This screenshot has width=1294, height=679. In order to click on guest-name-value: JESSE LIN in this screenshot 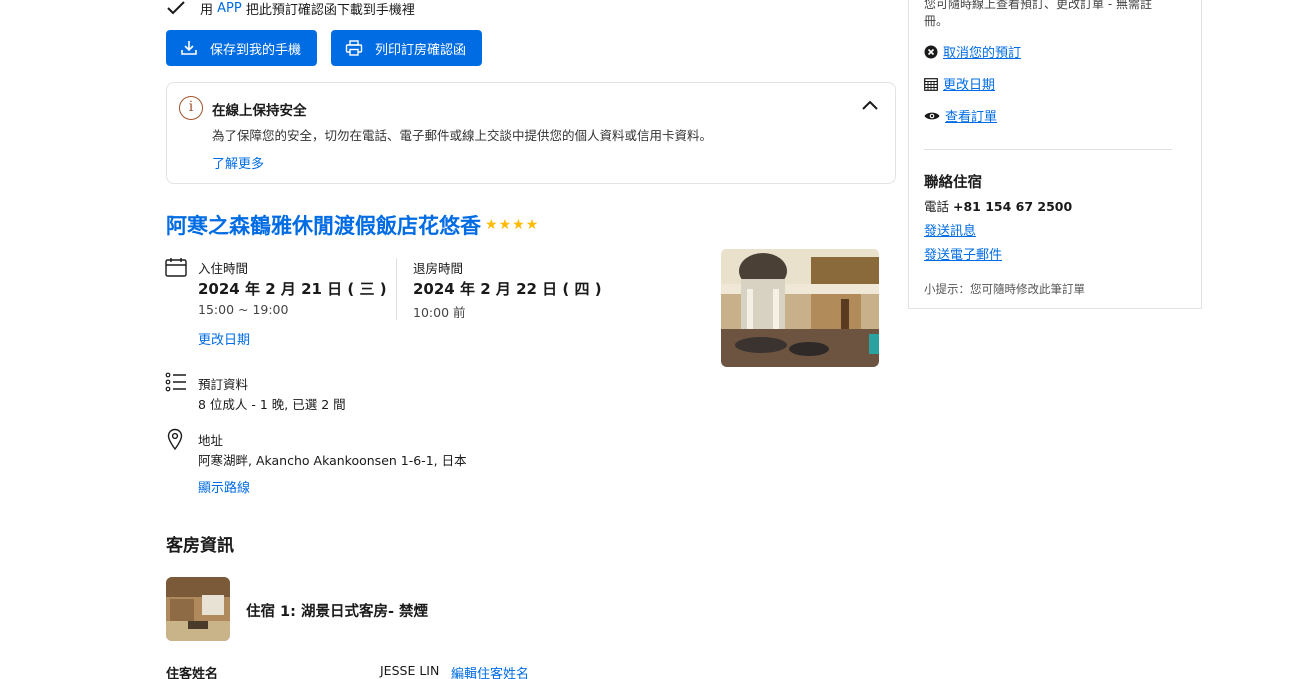, I will do `click(410, 670)`.